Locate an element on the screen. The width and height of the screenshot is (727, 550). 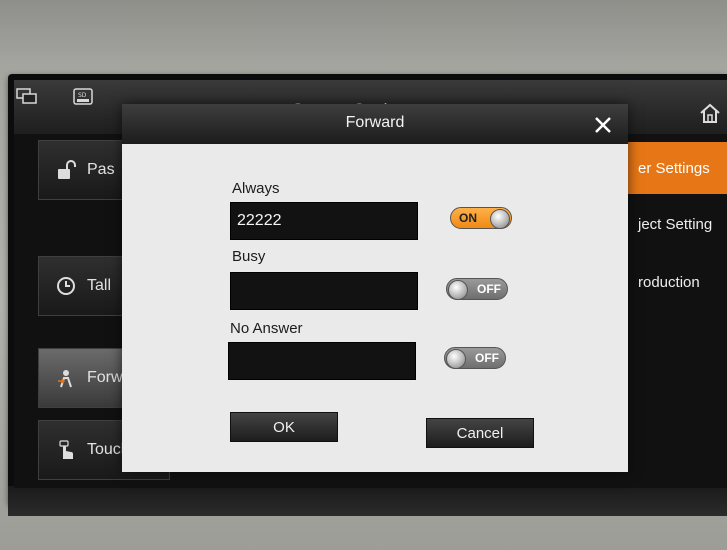
always-toggle-state: ON is located at coordinates (468, 218).